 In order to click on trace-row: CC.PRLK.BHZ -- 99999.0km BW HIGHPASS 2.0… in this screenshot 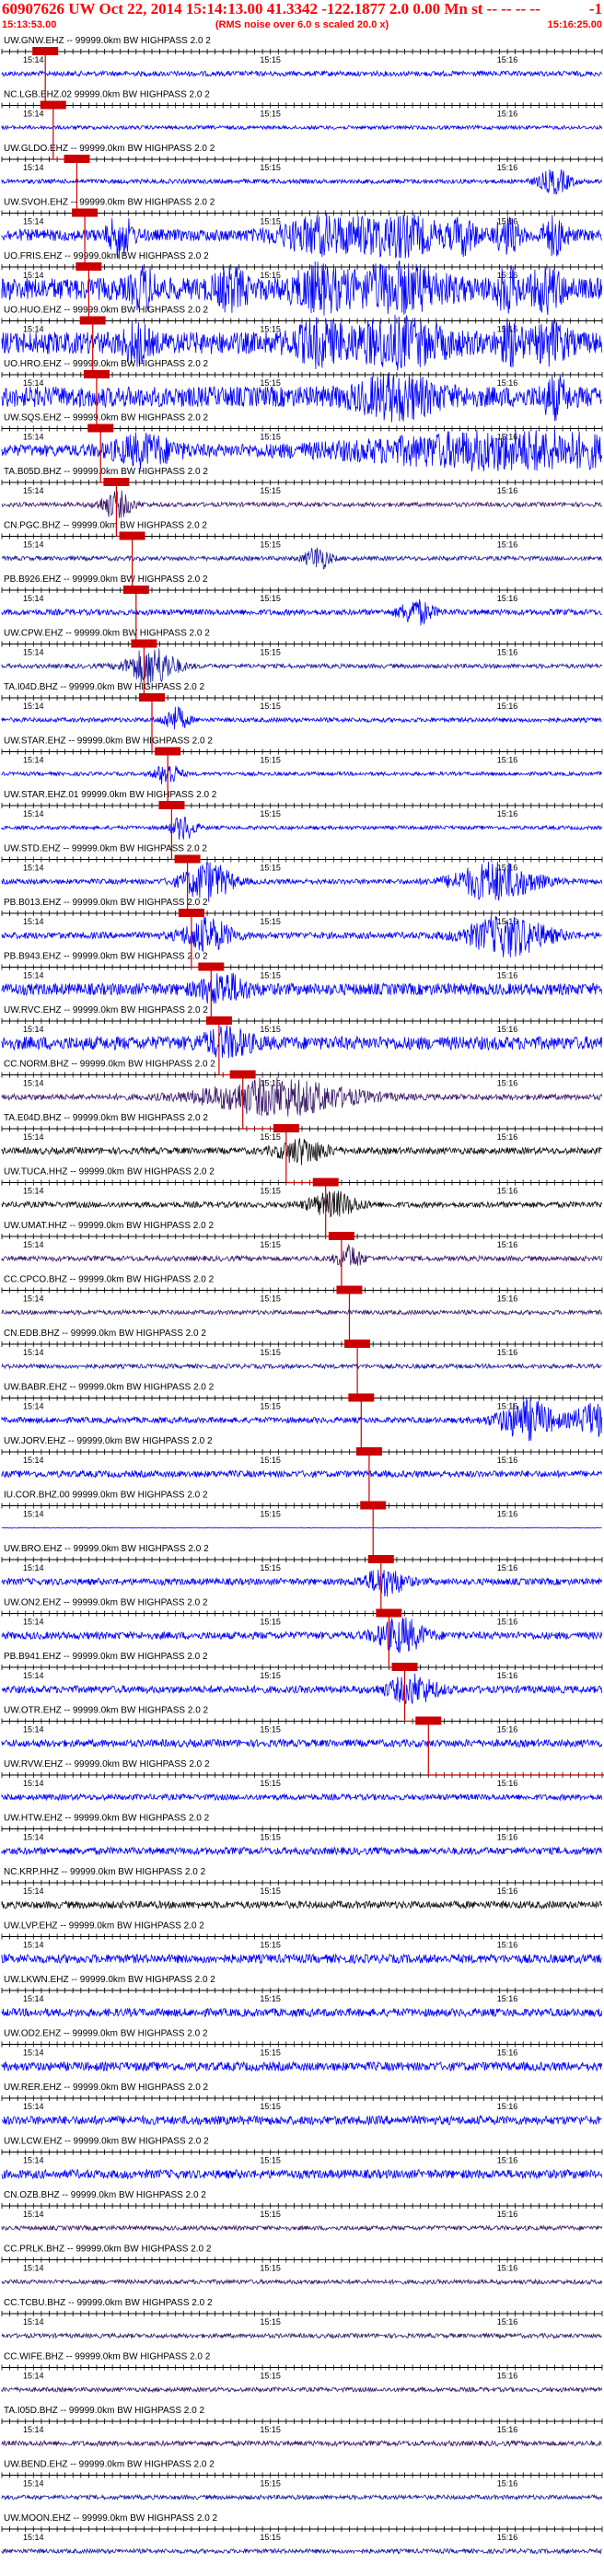, I will do `click(302, 2265)`.